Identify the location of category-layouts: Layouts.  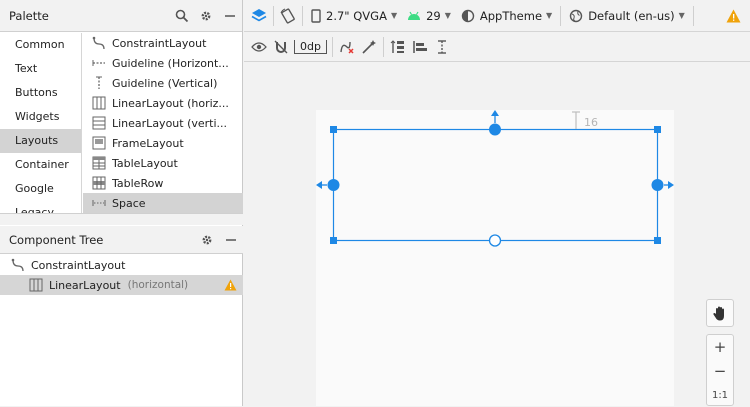
(40, 141).